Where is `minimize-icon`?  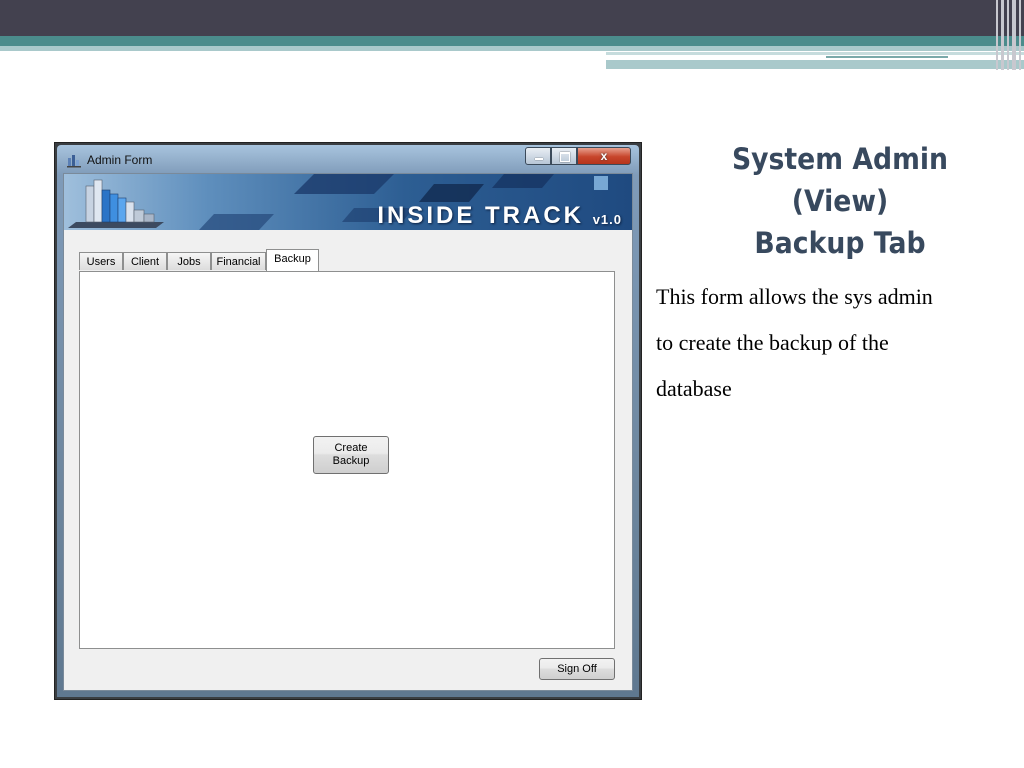 minimize-icon is located at coordinates (539, 159).